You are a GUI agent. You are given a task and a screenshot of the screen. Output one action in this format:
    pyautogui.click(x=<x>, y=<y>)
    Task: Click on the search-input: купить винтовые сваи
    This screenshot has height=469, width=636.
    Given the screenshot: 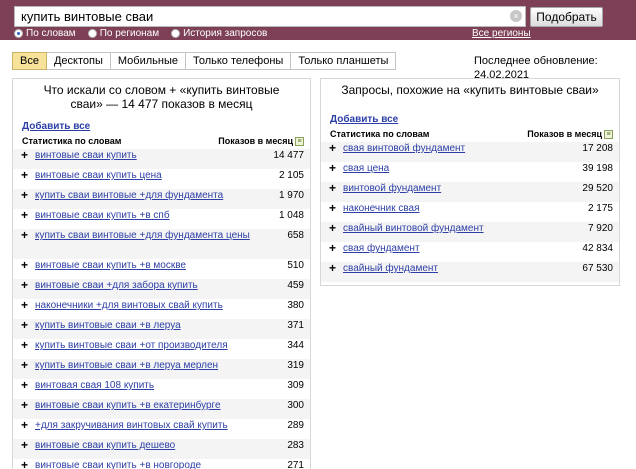 What is the action you would take?
    pyautogui.click(x=270, y=16)
    